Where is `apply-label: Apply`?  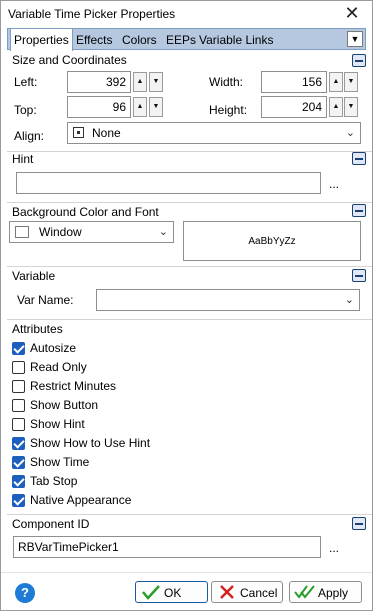 apply-label: Apply is located at coordinates (333, 593).